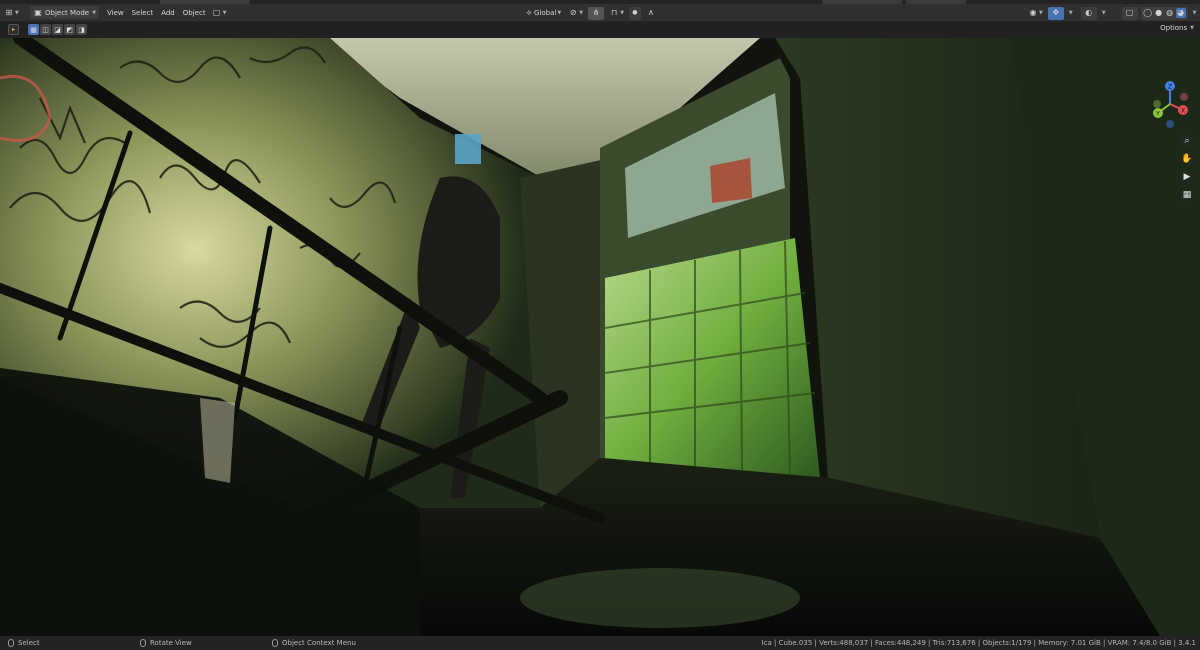 The image size is (1200, 650). I want to click on select-subtract-button: ◪, so click(57, 29).